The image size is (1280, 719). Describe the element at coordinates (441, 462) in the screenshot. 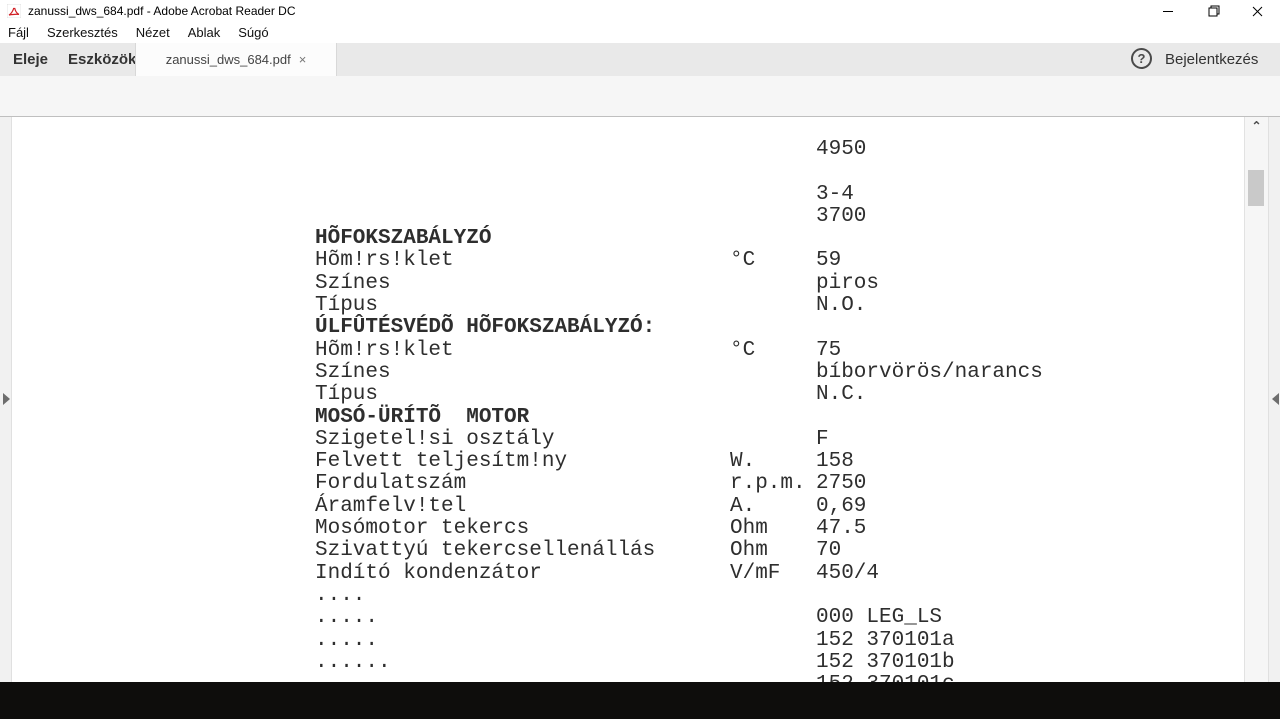

I see `doc-line-label: Felvett teljesítm!ny` at that location.